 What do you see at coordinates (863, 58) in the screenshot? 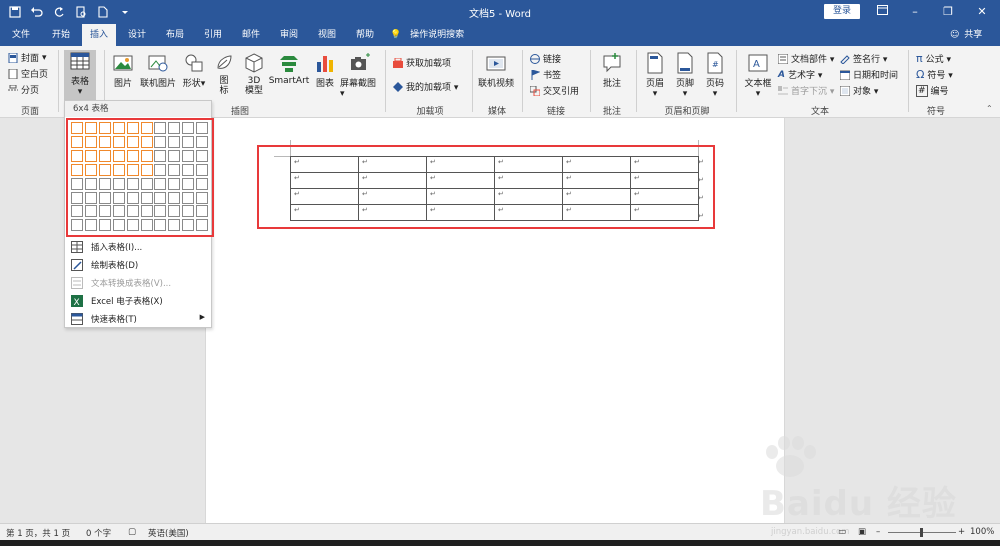
I see `signature-line-button: 签名行 ▾` at bounding box center [863, 58].